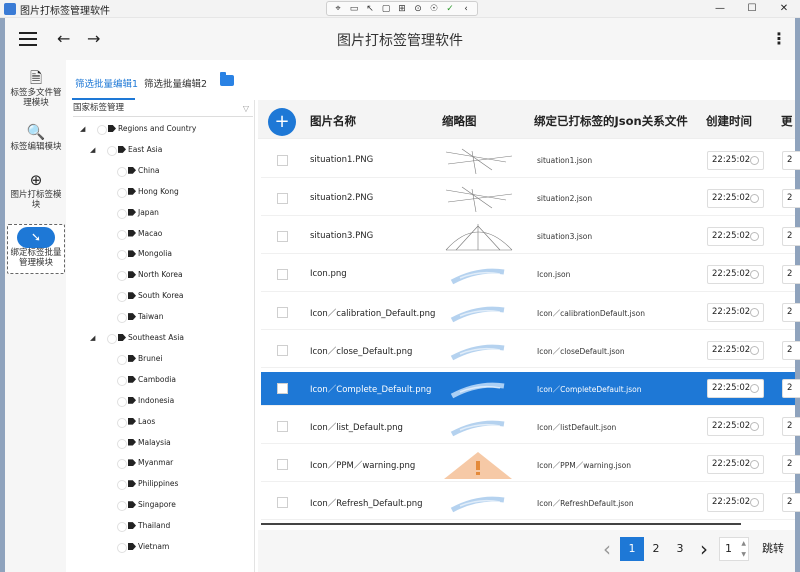  What do you see at coordinates (530, 237) in the screenshot?
I see `table-row: situation3.PNG situation3.json 22:25:02 2` at bounding box center [530, 237].